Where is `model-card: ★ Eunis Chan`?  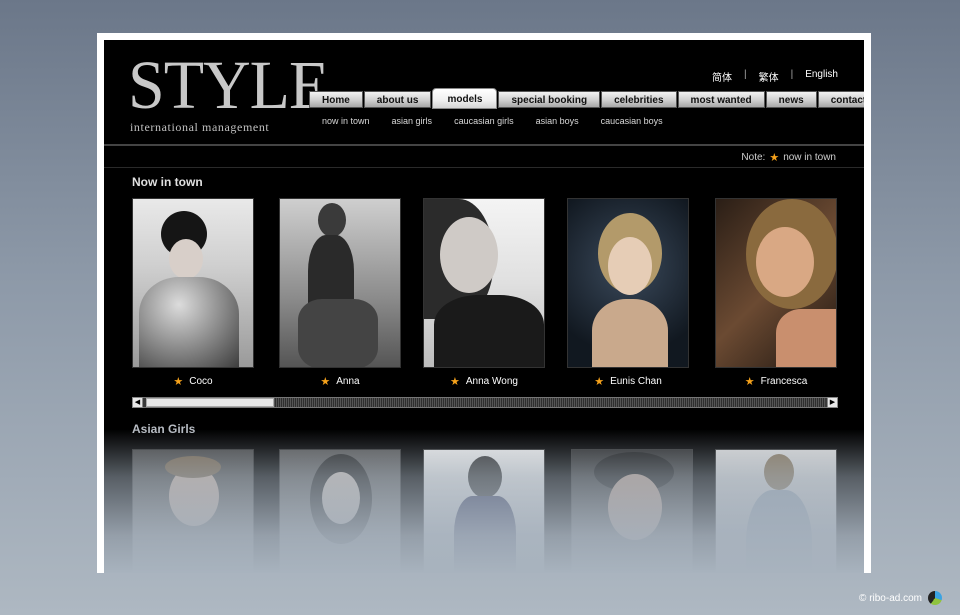
model-card: ★ Eunis Chan is located at coordinates (628, 293).